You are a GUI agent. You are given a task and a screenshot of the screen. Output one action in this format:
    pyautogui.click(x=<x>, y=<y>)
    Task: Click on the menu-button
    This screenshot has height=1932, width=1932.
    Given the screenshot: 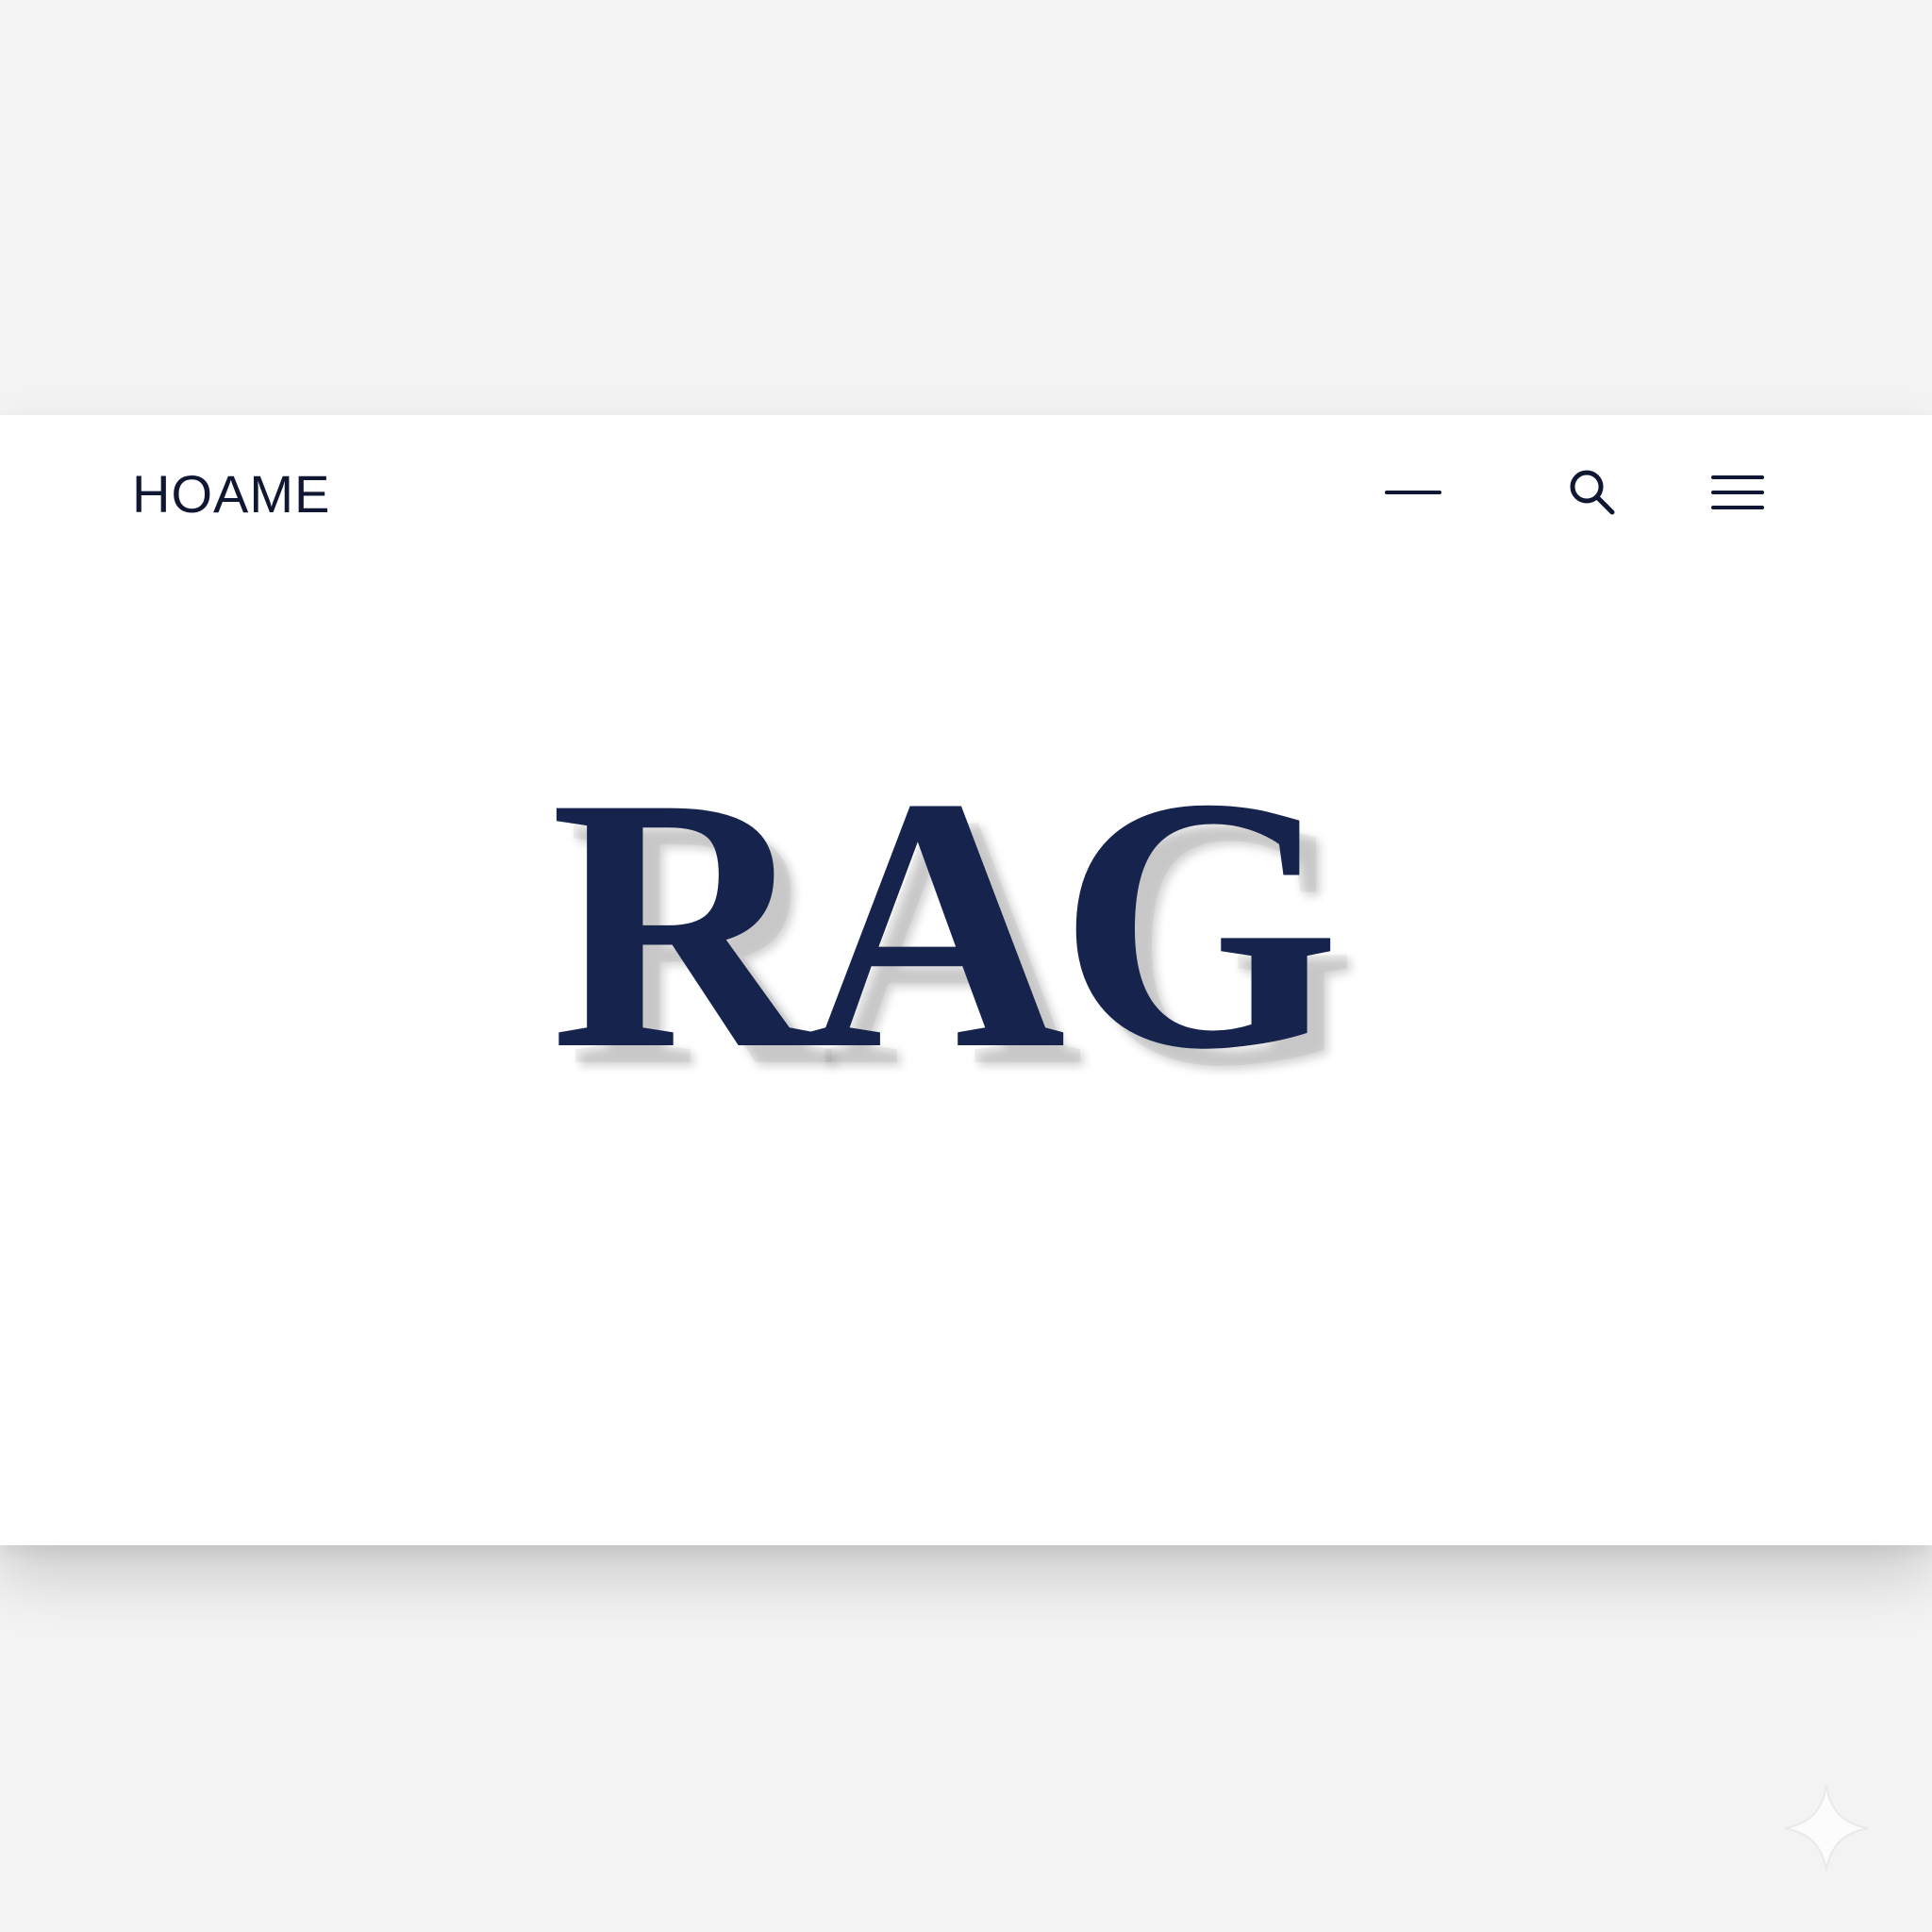 What is the action you would take?
    pyautogui.click(x=1738, y=492)
    